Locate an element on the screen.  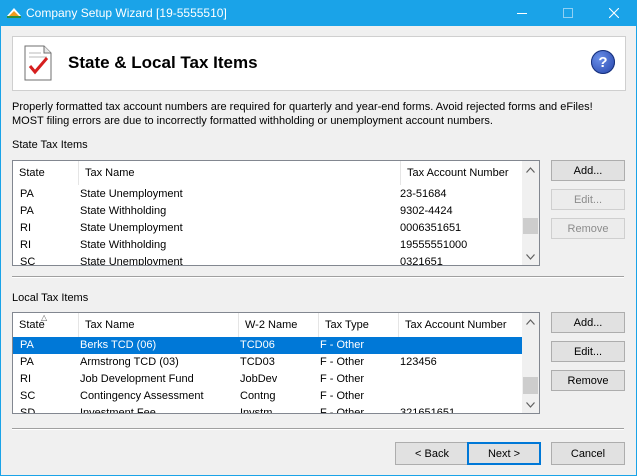
close-button is located at coordinates (614, 13).